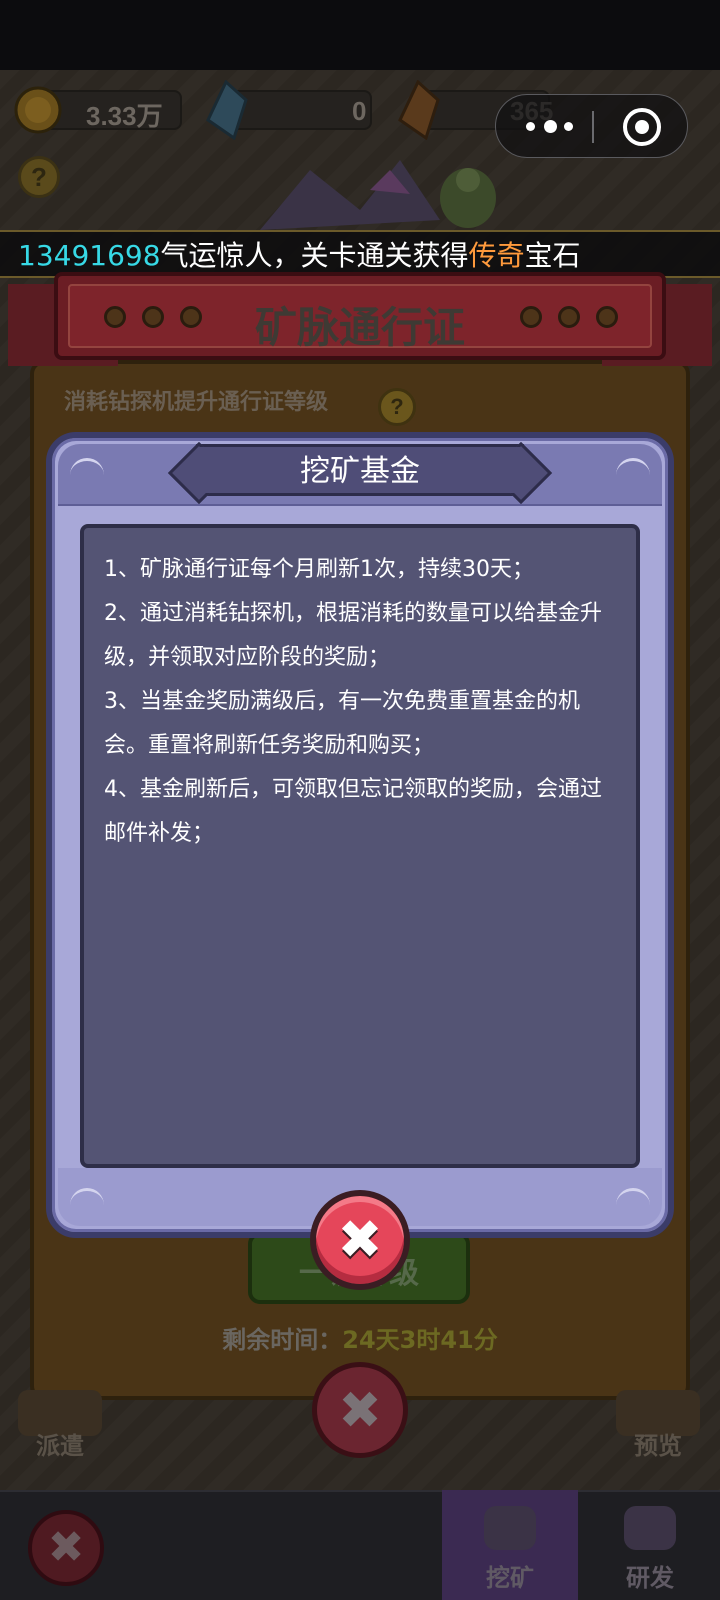  What do you see at coordinates (551, 127) in the screenshot?
I see `more-dots-icon` at bounding box center [551, 127].